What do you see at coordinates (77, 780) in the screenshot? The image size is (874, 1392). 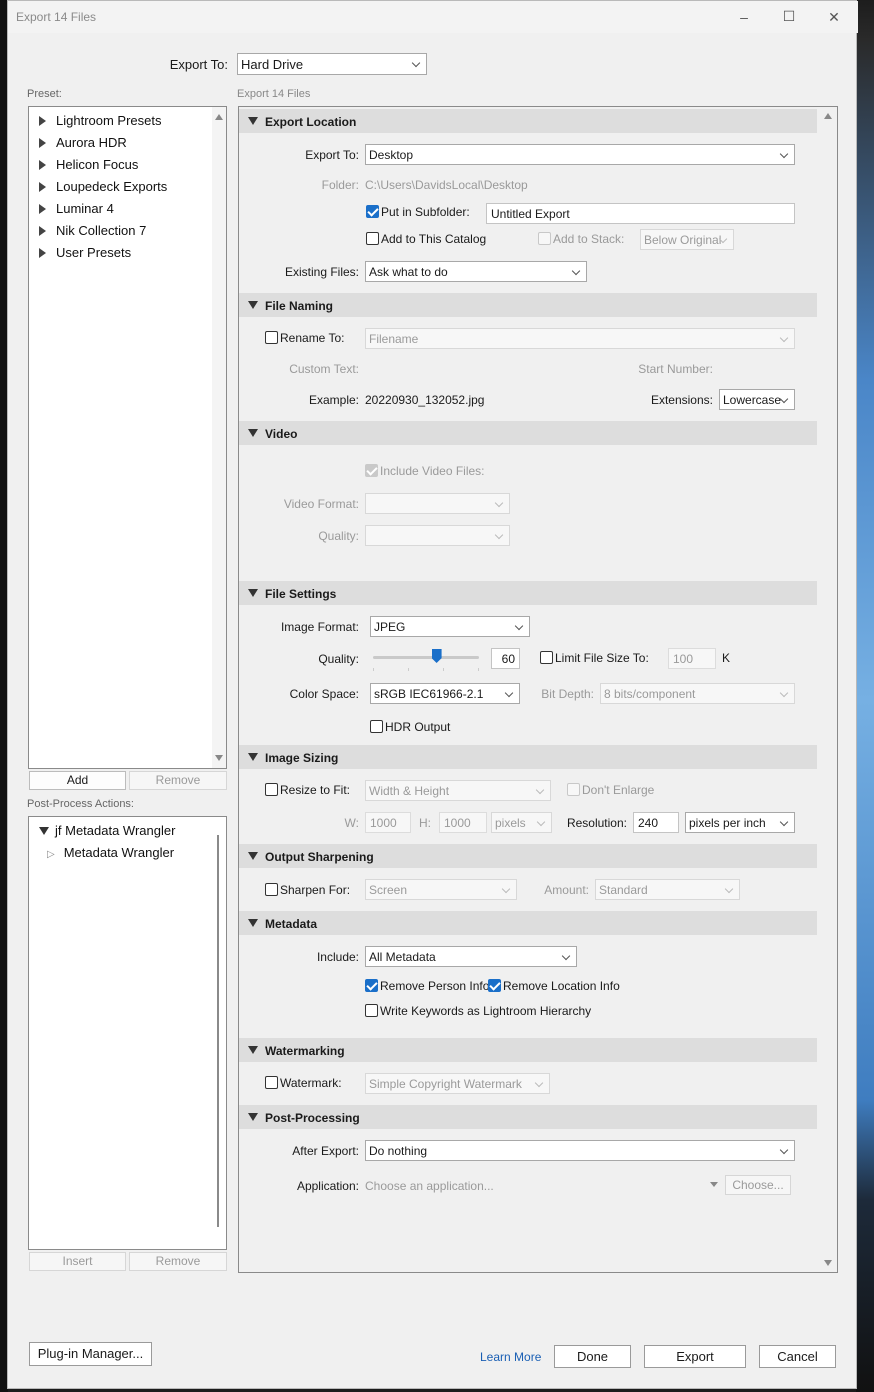 I see `preset-add-button: Add` at bounding box center [77, 780].